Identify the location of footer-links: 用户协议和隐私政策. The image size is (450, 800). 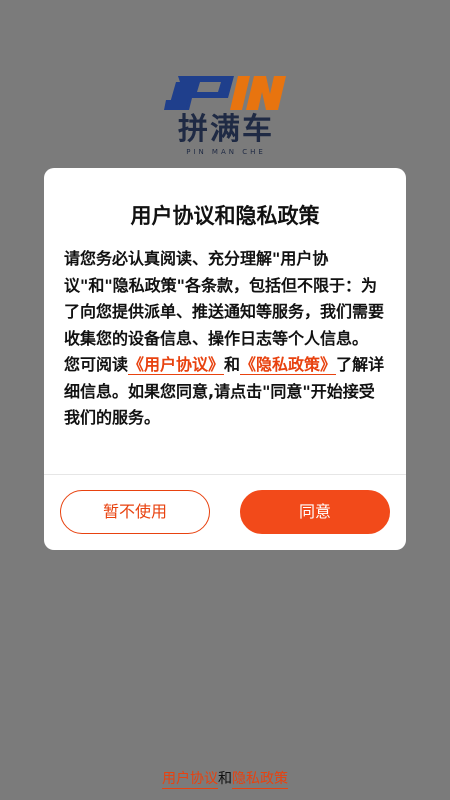
(225, 779).